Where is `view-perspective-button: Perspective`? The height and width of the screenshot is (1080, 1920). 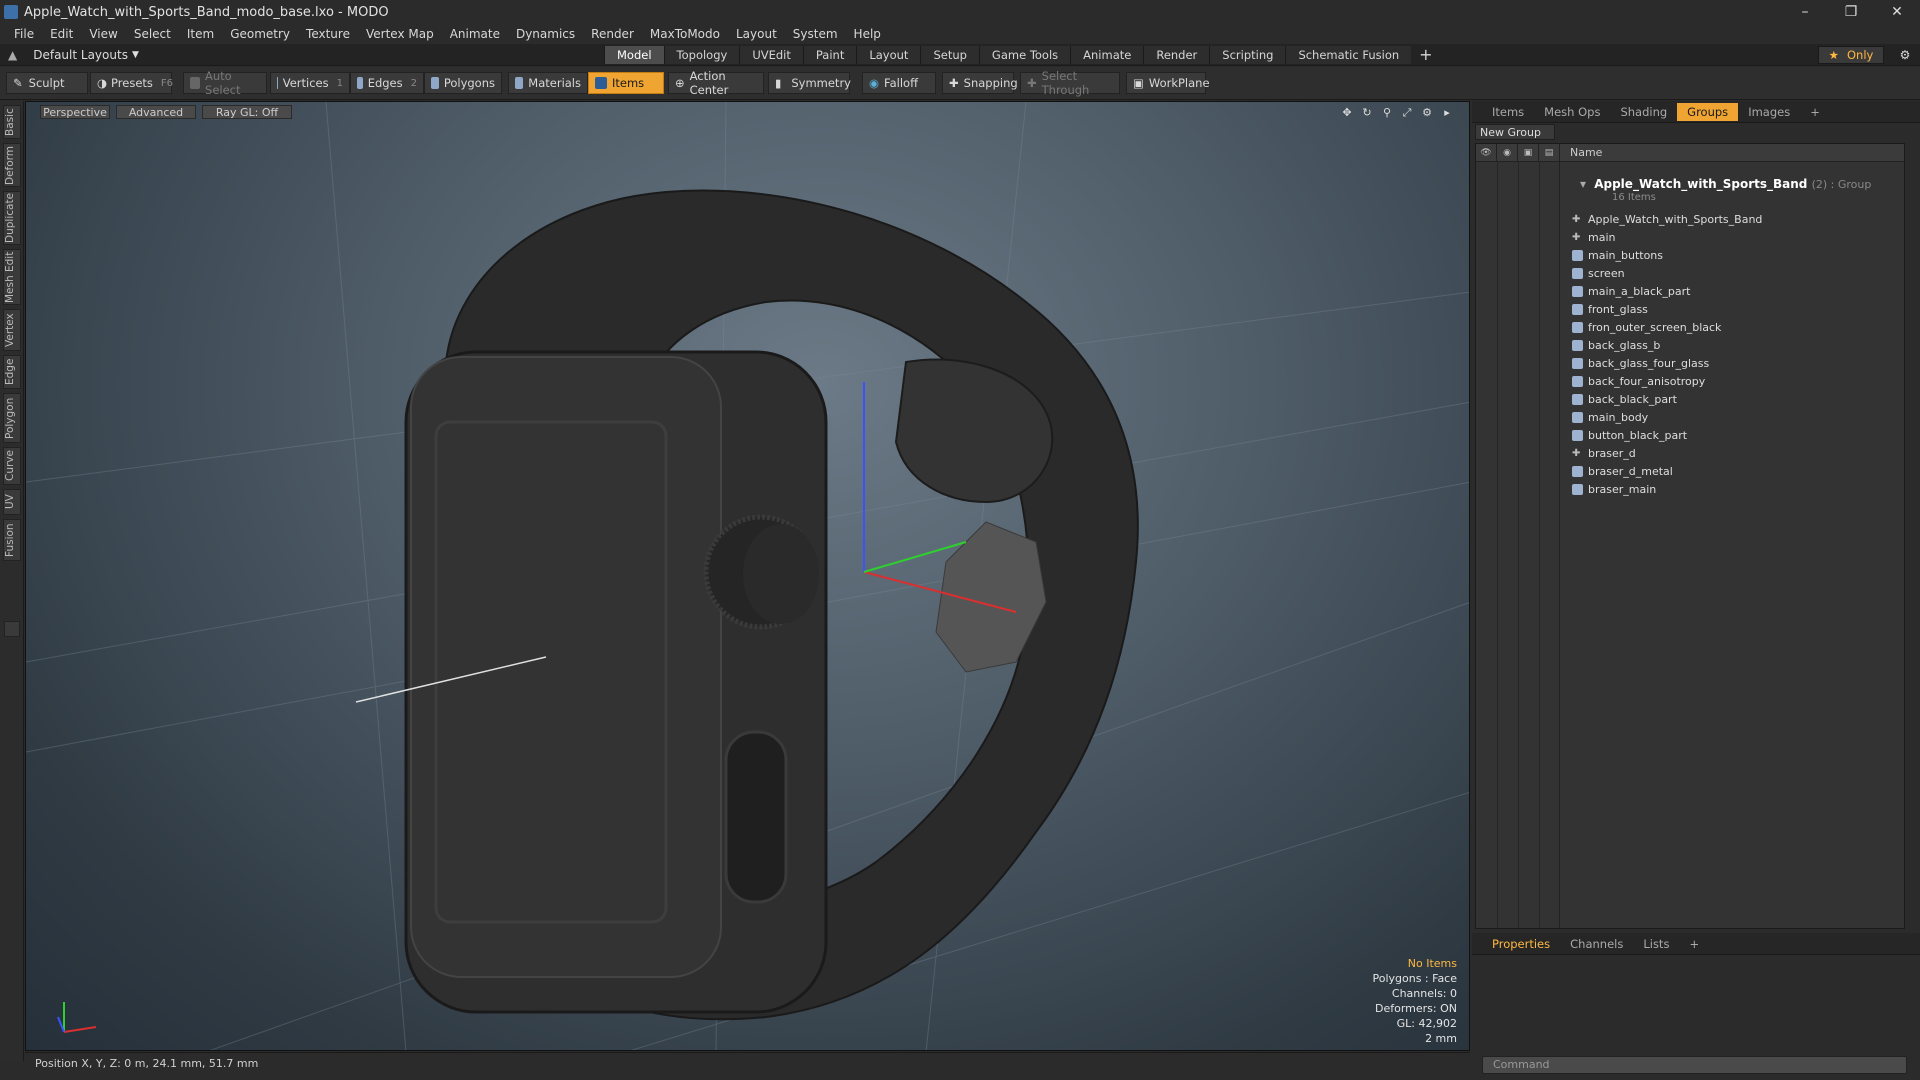
view-perspective-button: Perspective is located at coordinates (75, 112).